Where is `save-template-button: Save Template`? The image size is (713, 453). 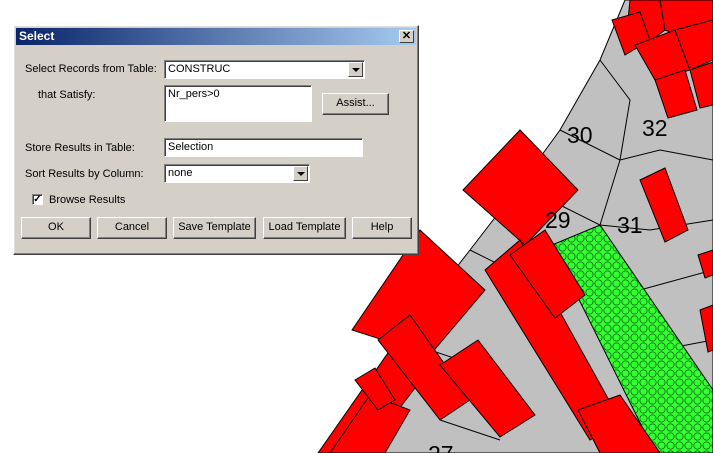
save-template-button: Save Template is located at coordinates (214, 228).